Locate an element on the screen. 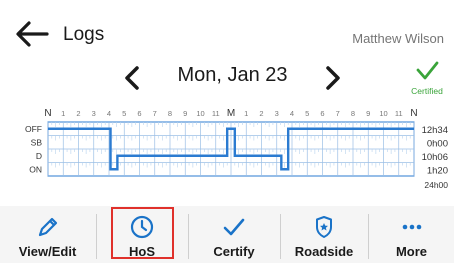  page-title: Logs is located at coordinates (84, 34).